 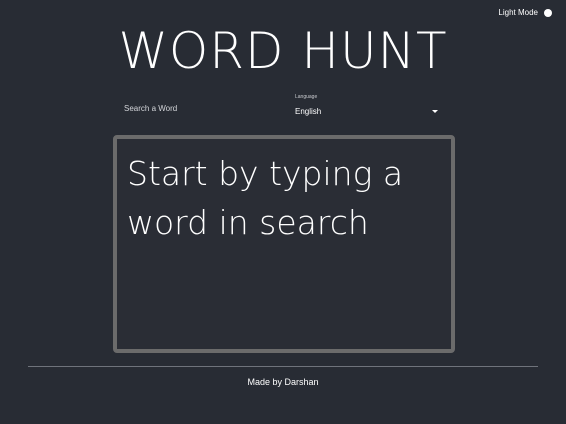 I want to click on footer-credit: Made by Darshan, so click(x=283, y=382).